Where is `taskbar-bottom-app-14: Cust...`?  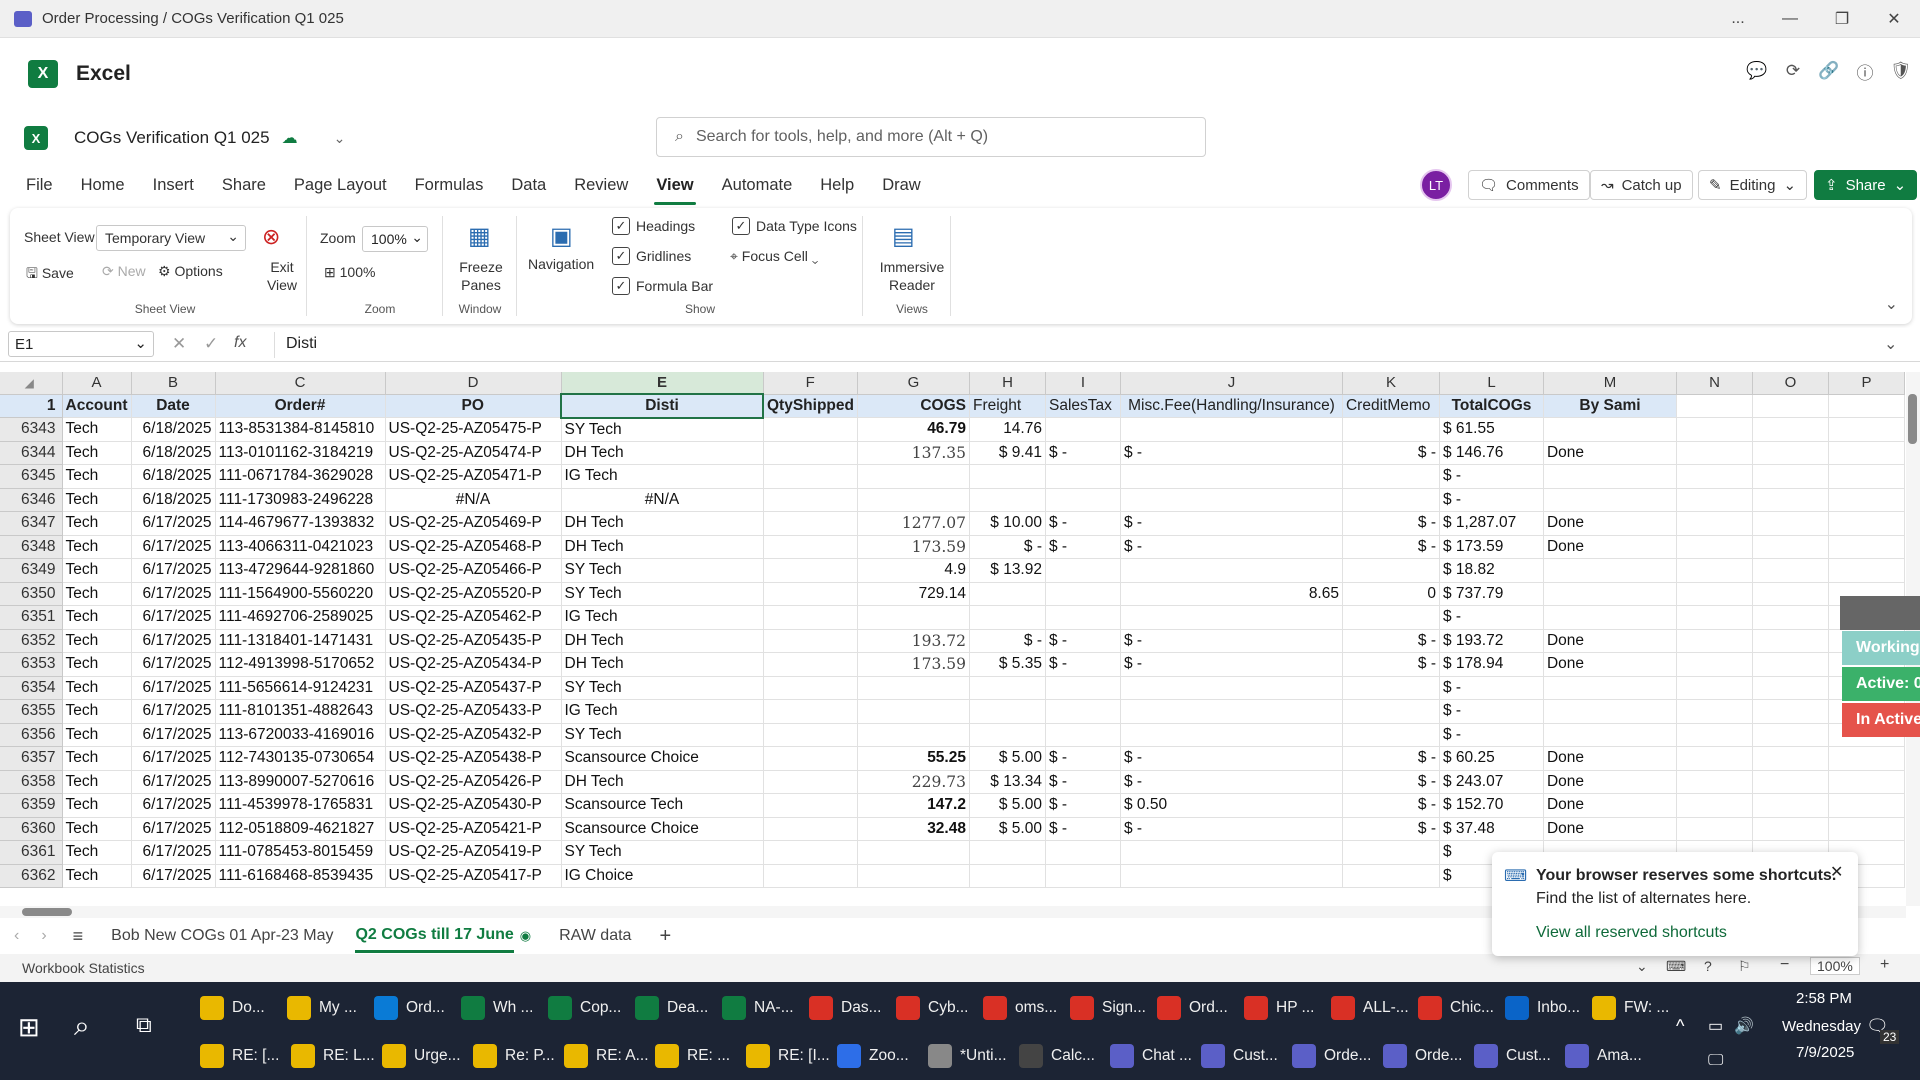 taskbar-bottom-app-14: Cust... is located at coordinates (1510, 1056).